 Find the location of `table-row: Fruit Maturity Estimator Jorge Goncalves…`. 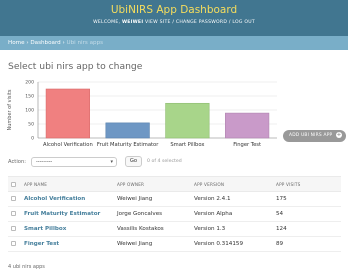

table-row: Fruit Maturity Estimator Jorge Goncalves… is located at coordinates (174, 214).